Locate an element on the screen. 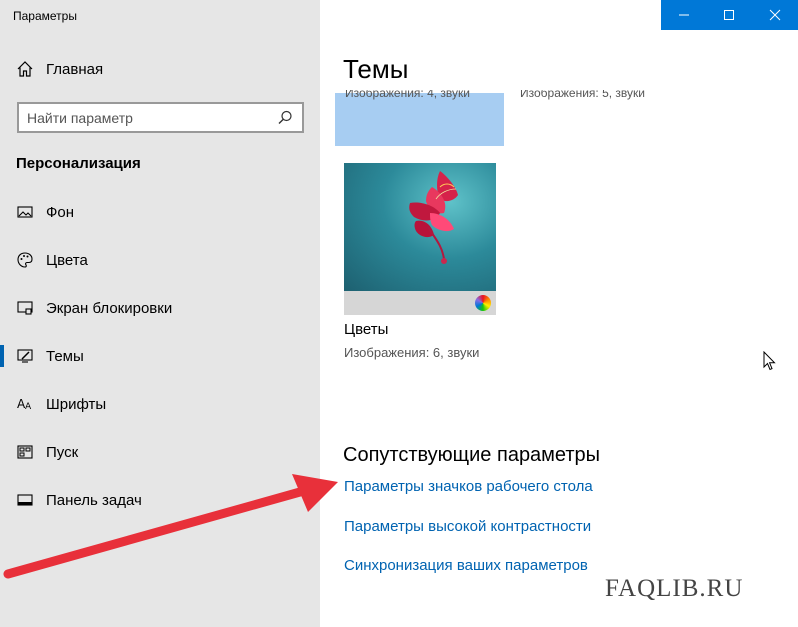 Image resolution: width=798 pixels, height=627 pixels. maximize-button is located at coordinates (730, 15).